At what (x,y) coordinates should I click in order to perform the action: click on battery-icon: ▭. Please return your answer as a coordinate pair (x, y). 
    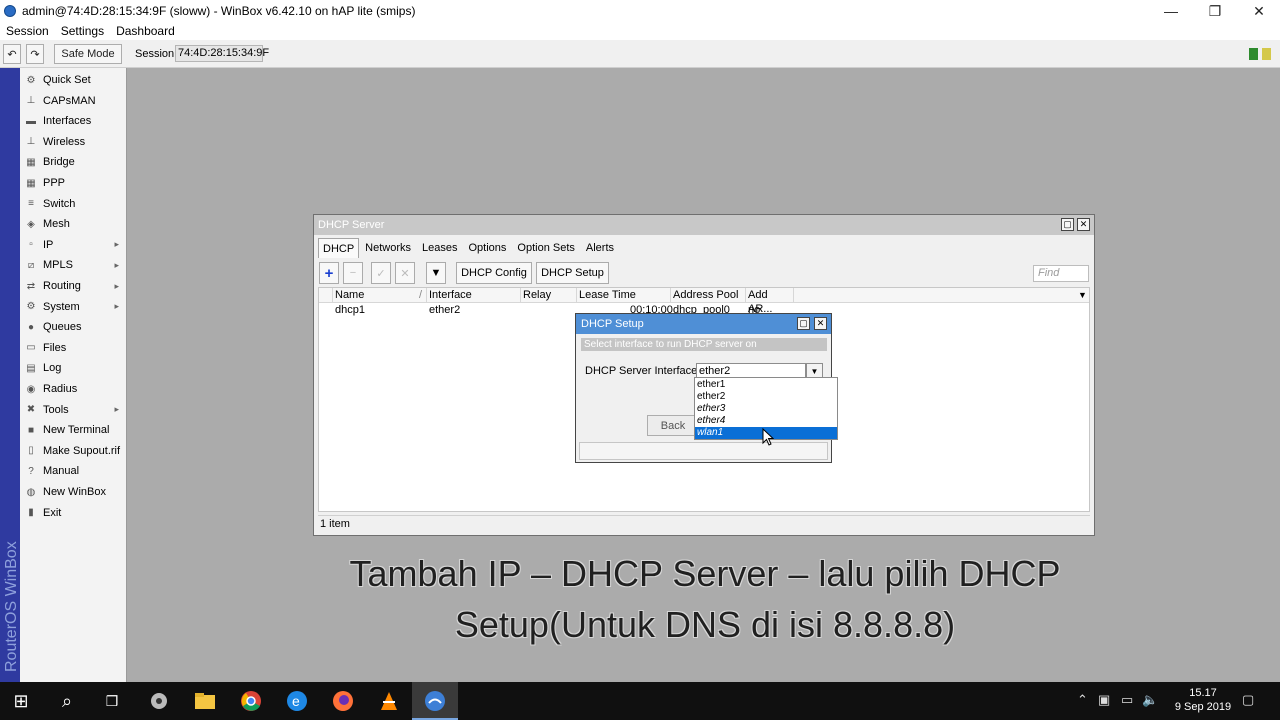
    Looking at the image, I should click on (1127, 700).